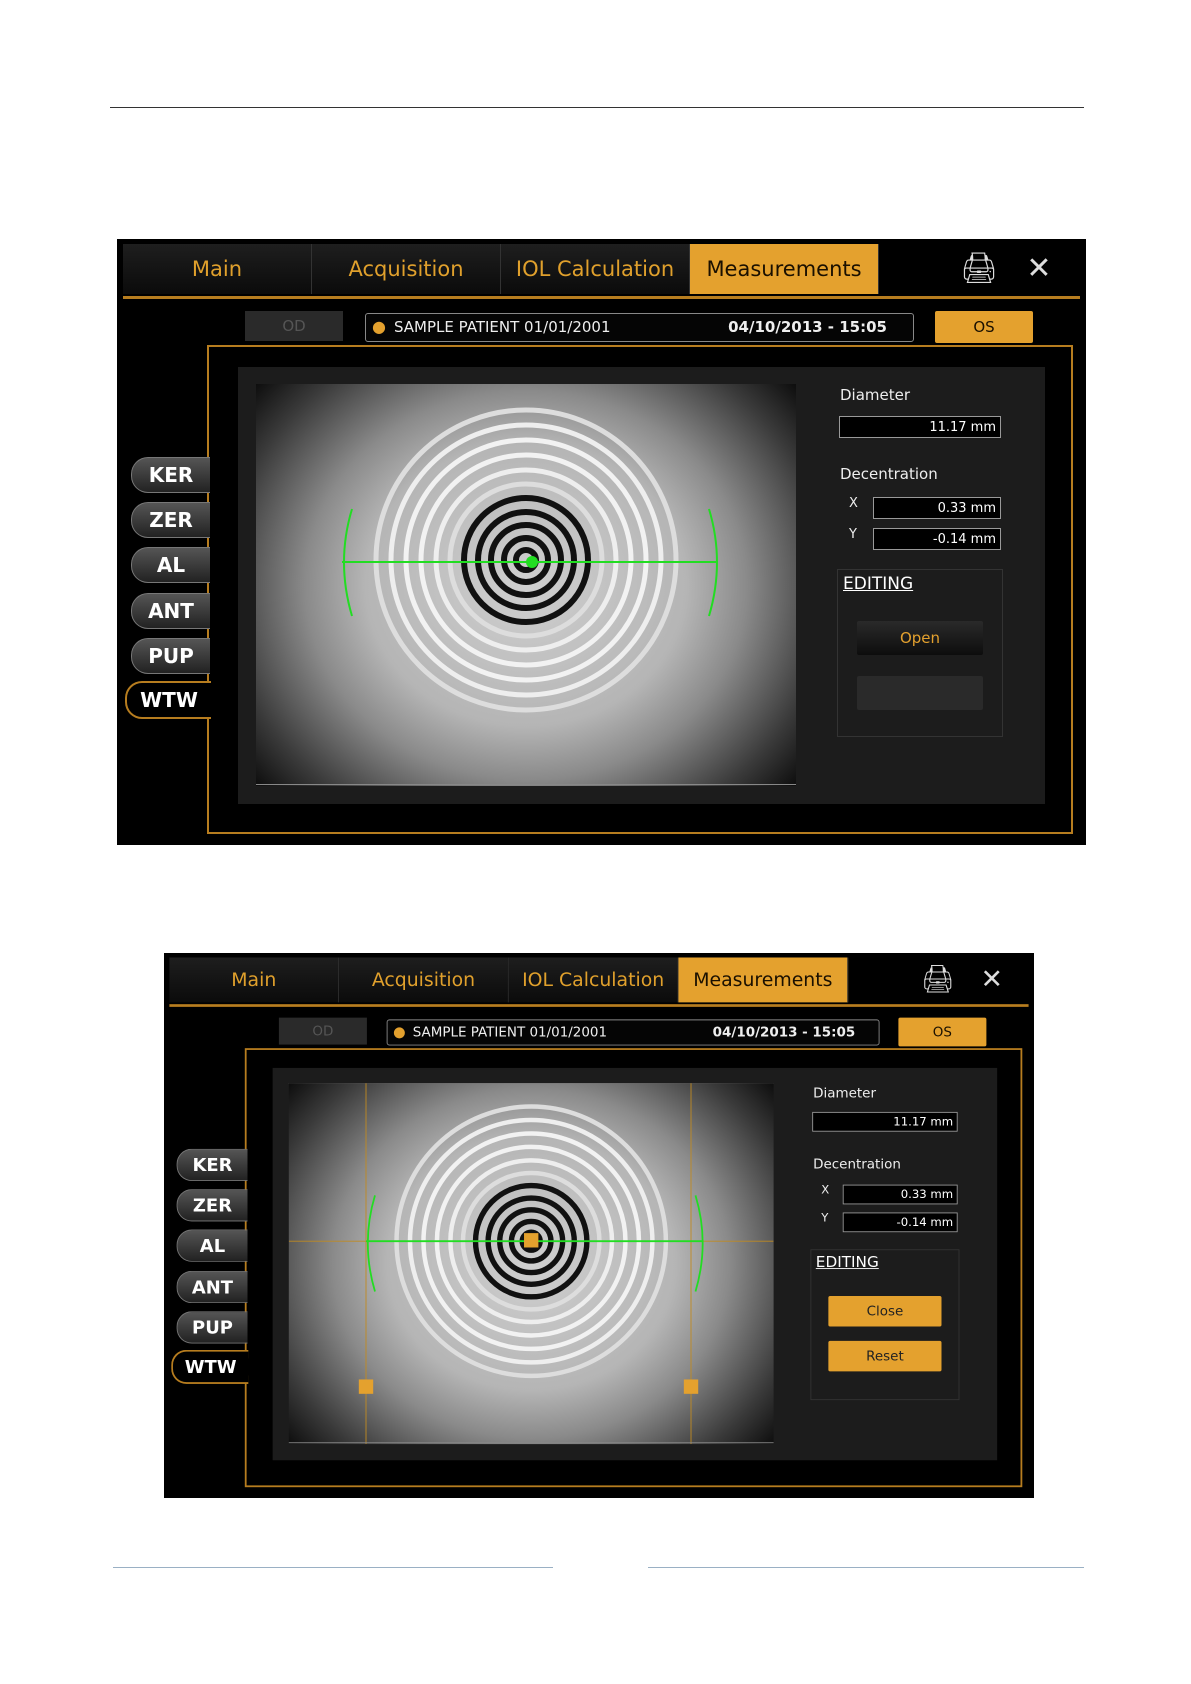 The height and width of the screenshot is (1684, 1191). What do you see at coordinates (920, 693) in the screenshot?
I see `reset-button-disabled` at bounding box center [920, 693].